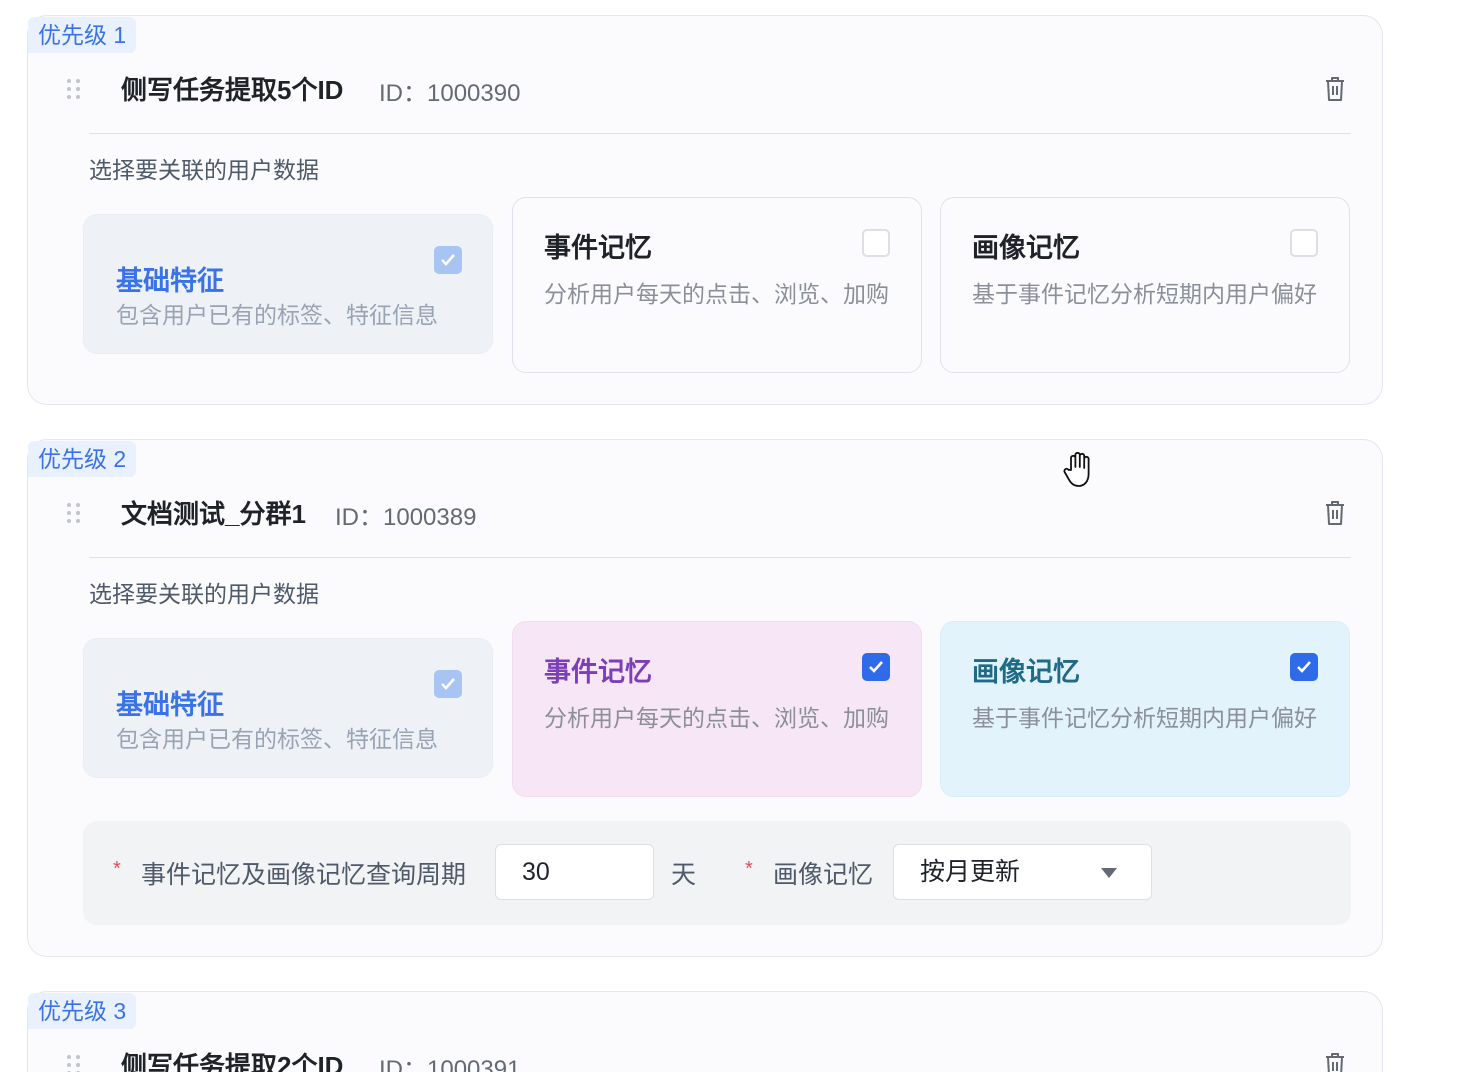  I want to click on period-input: 30, so click(574, 872).